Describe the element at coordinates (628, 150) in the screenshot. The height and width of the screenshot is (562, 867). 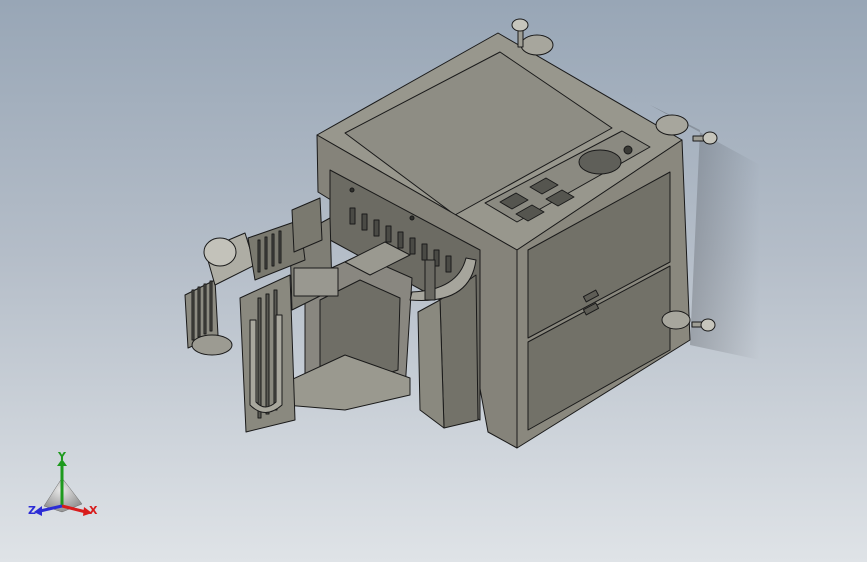
I see `indicator-light-icon` at that location.